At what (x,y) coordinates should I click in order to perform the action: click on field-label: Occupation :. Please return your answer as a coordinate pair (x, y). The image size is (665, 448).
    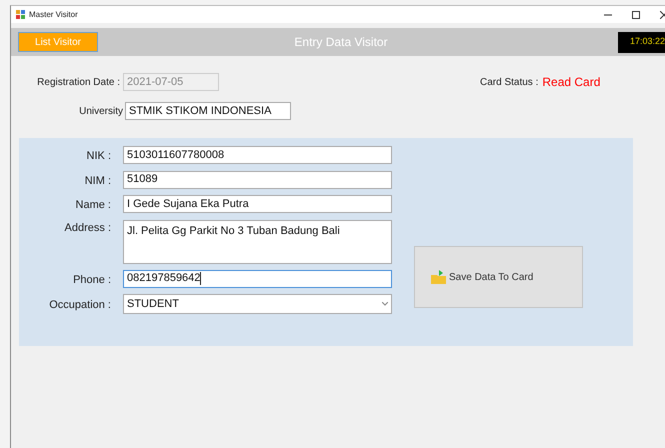
    Looking at the image, I should click on (80, 305).